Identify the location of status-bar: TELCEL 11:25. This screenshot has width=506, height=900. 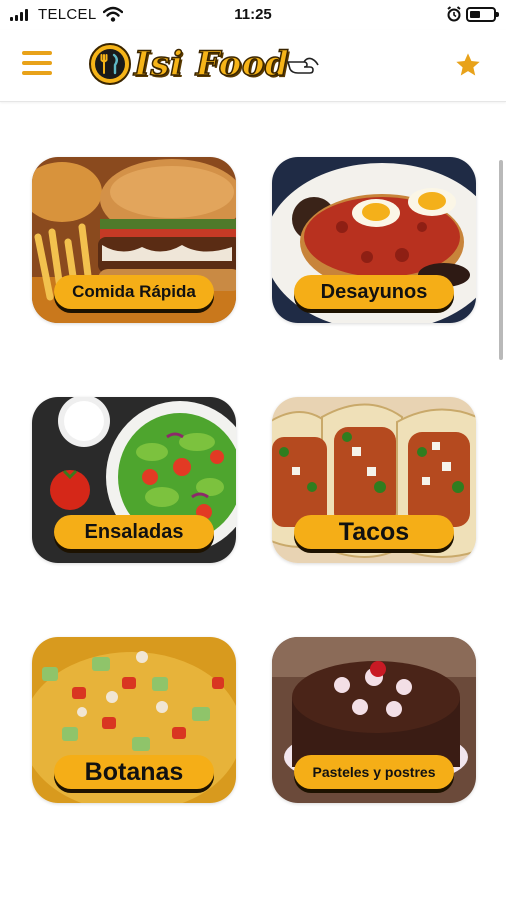
(253, 15).